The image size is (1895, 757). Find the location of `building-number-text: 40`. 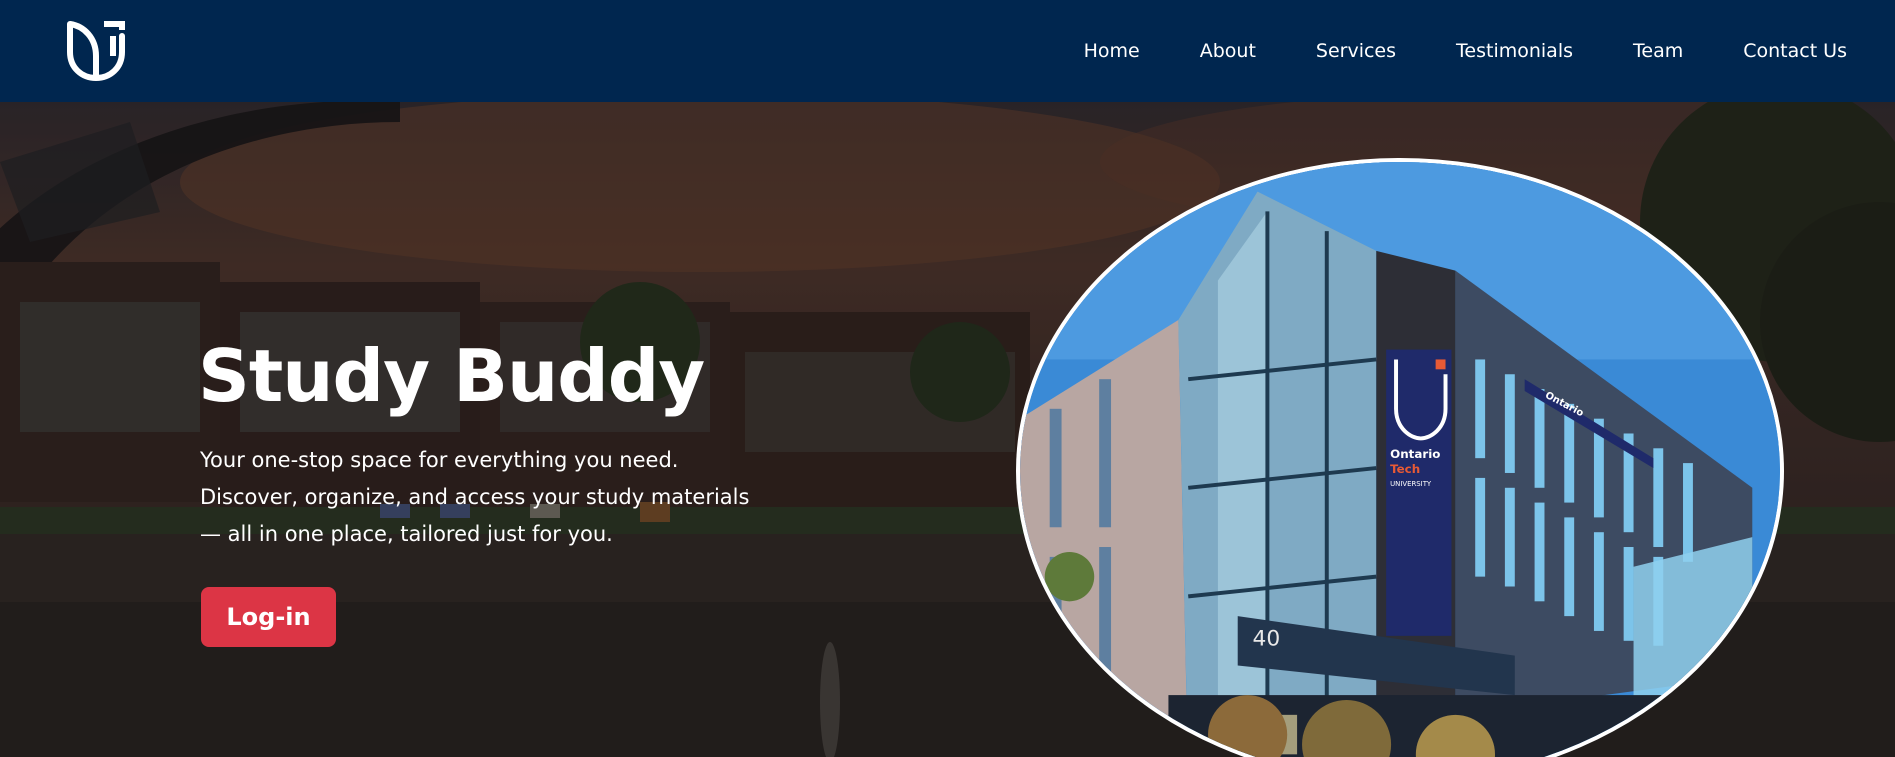

building-number-text: 40 is located at coordinates (1267, 639).